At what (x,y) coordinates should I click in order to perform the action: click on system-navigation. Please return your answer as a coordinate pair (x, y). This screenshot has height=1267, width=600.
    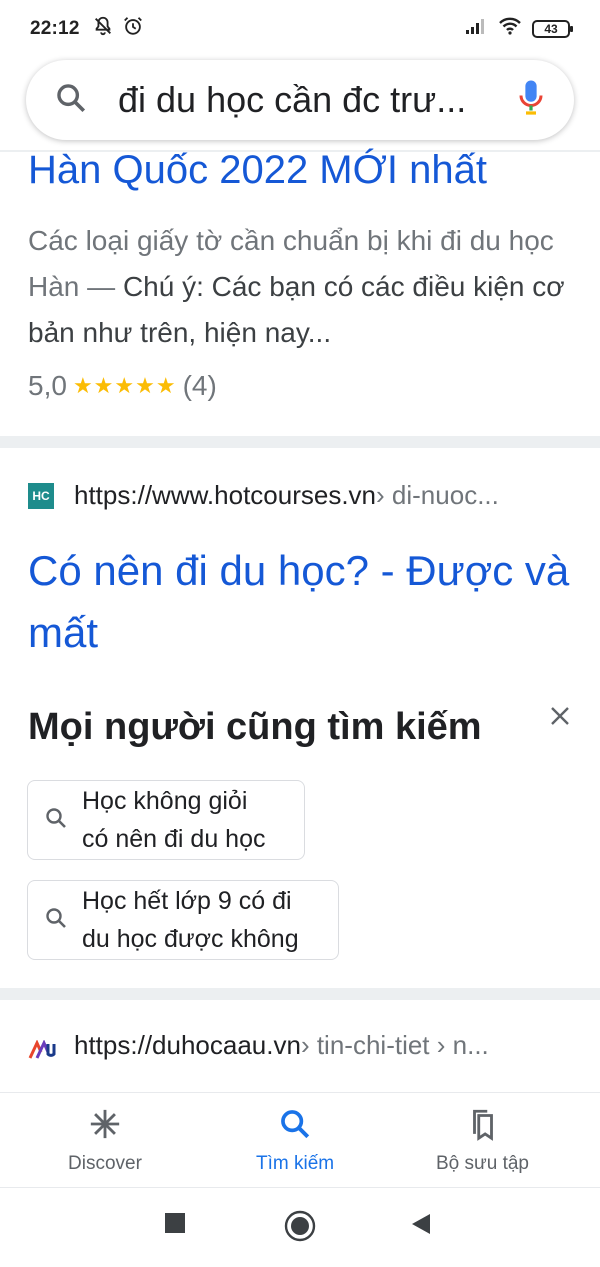
    Looking at the image, I should click on (300, 1227).